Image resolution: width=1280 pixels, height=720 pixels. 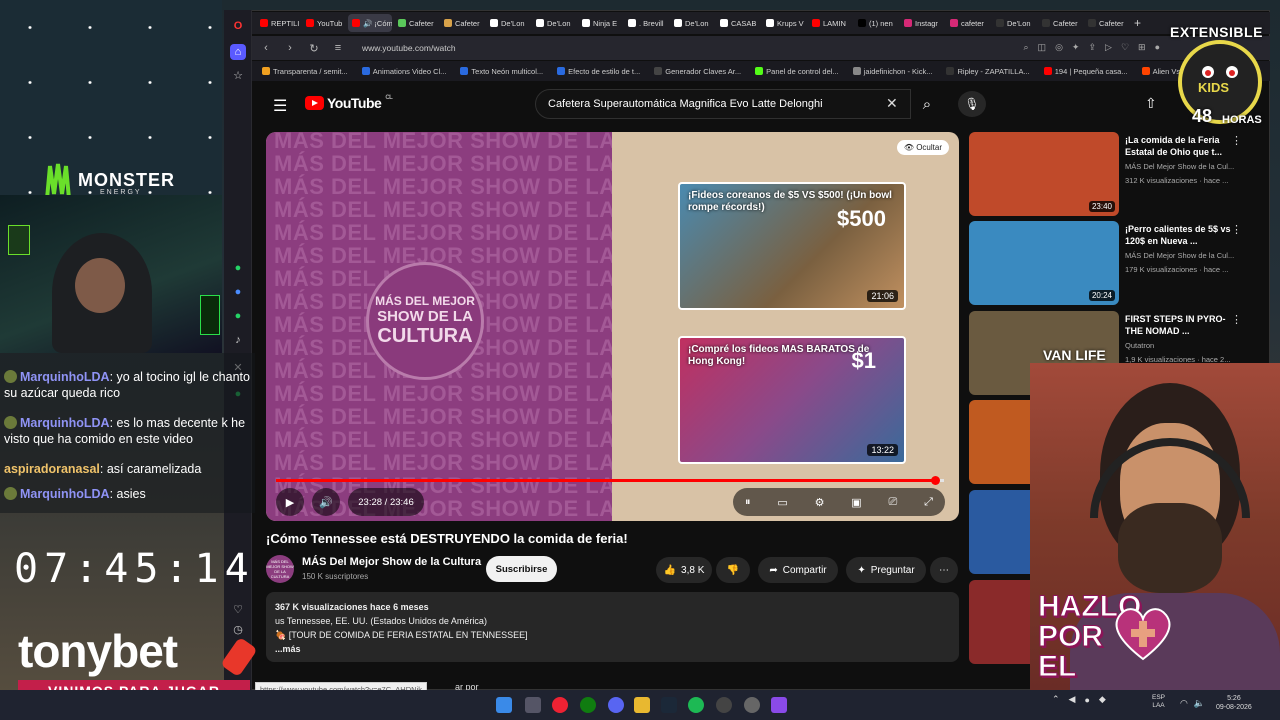 What do you see at coordinates (724, 705) in the screenshot?
I see `obs-icon` at bounding box center [724, 705].